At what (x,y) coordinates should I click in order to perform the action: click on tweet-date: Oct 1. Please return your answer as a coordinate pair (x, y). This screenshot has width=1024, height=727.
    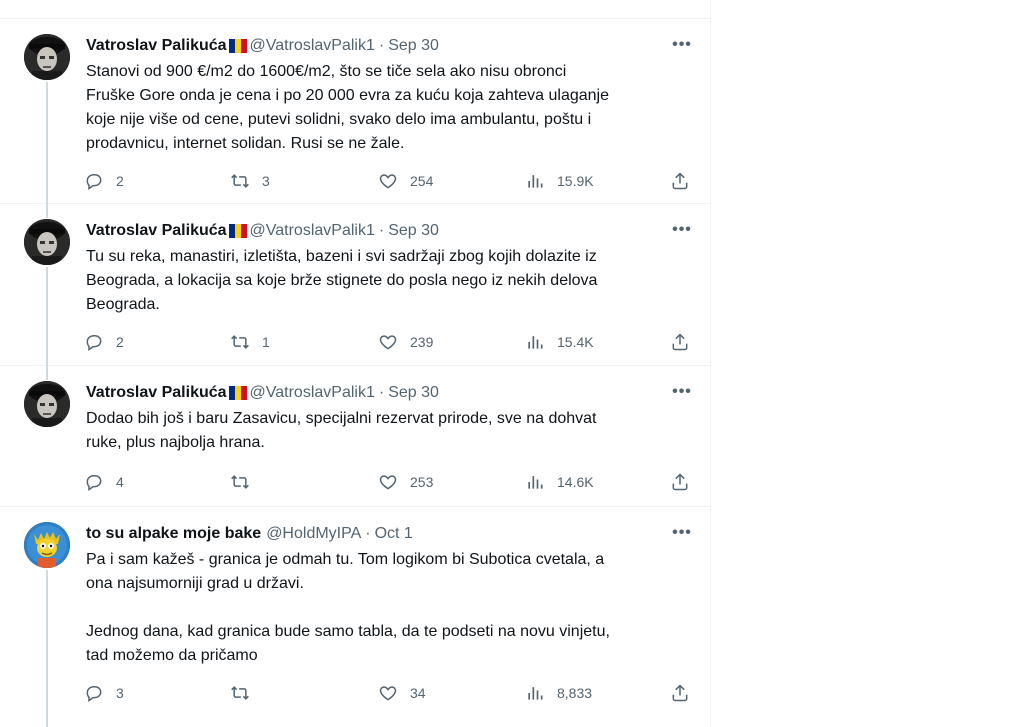
    Looking at the image, I should click on (394, 534).